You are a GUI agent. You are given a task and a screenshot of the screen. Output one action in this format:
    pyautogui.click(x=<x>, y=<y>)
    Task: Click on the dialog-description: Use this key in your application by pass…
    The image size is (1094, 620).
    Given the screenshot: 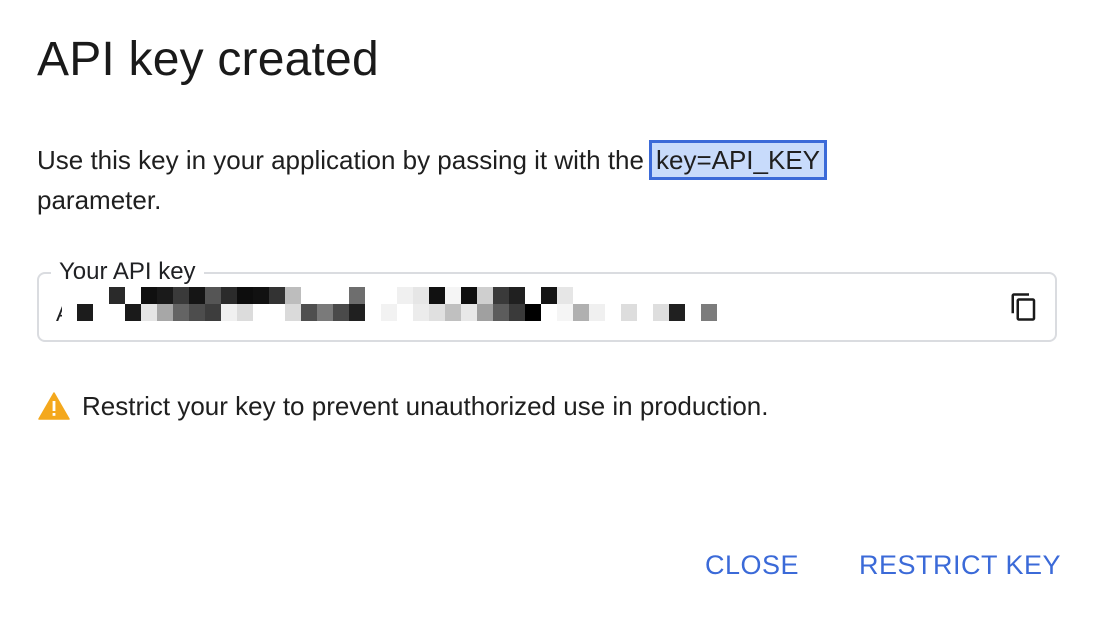 What is the action you would take?
    pyautogui.click(x=517, y=180)
    